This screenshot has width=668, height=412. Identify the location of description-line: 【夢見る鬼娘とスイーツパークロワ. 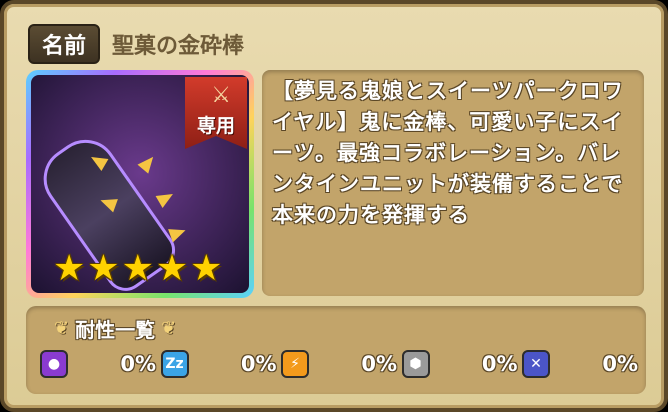
(448, 91).